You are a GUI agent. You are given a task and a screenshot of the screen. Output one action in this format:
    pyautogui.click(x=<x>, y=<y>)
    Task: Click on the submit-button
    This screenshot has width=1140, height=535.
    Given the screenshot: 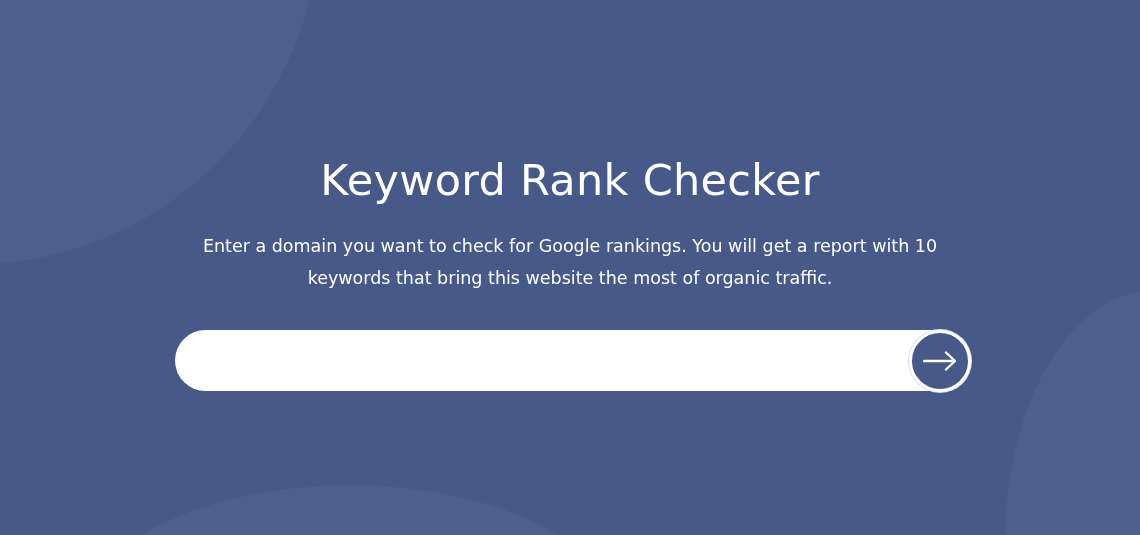 What is the action you would take?
    pyautogui.click(x=940, y=360)
    